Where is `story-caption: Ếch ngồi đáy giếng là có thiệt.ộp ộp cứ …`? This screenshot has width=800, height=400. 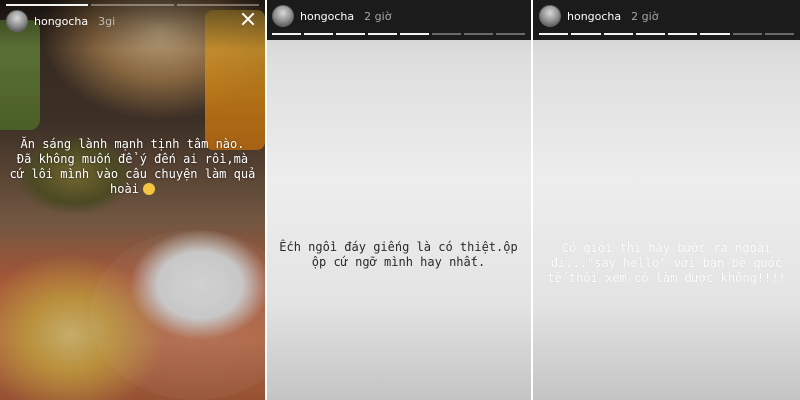
story-caption: Ếch ngồi đáy giếng là có thiệt.ộp ộp cứ … is located at coordinates (398, 254).